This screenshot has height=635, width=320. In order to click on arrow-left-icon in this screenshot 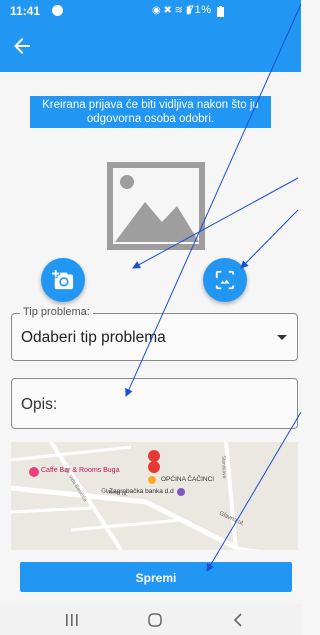, I will do `click(22, 46)`.